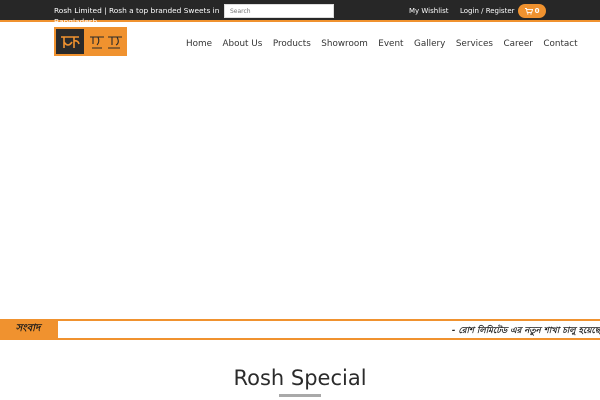  I want to click on logo-lettering, so click(106, 42).